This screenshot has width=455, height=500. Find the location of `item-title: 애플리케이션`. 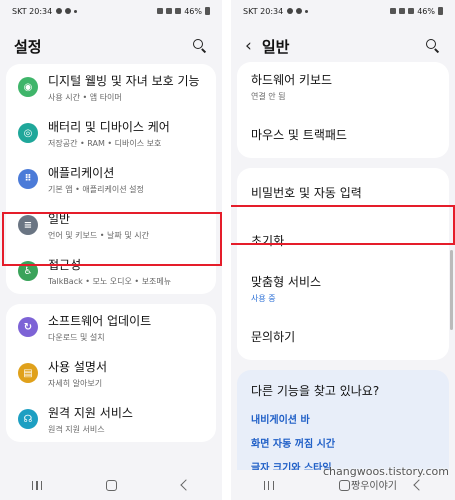

item-title: 애플리케이션 is located at coordinates (81, 172).